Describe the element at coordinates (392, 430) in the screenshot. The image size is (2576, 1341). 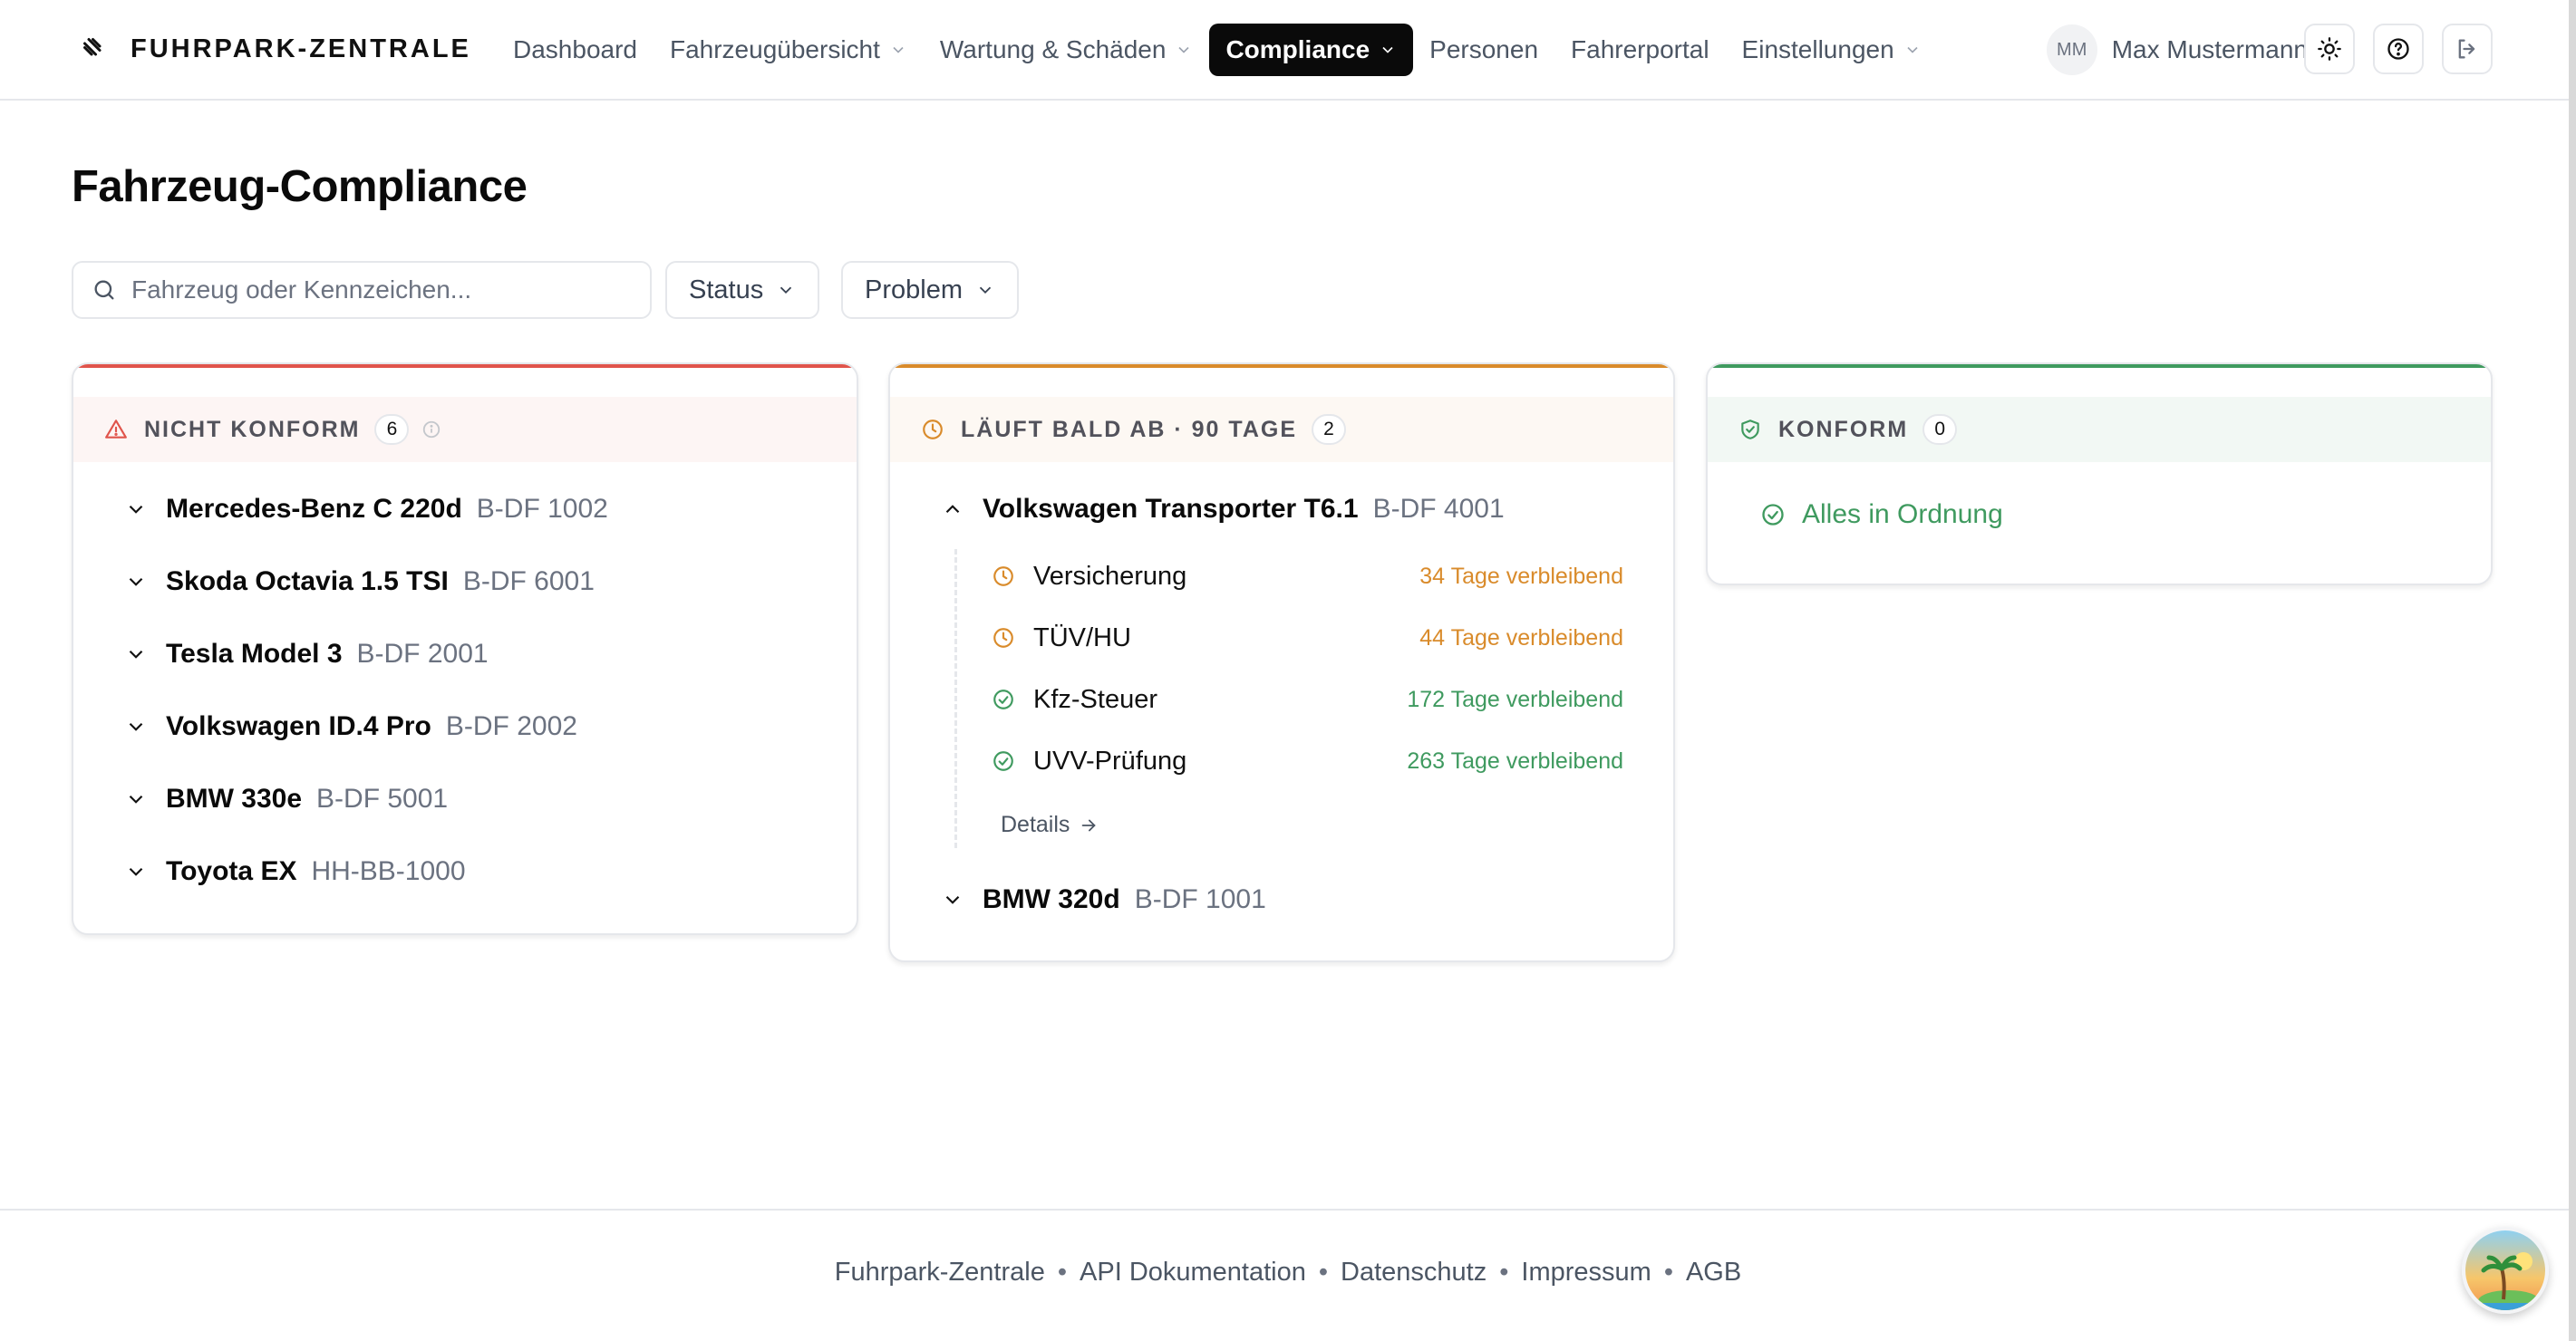
I see `count-badge: 6` at that location.